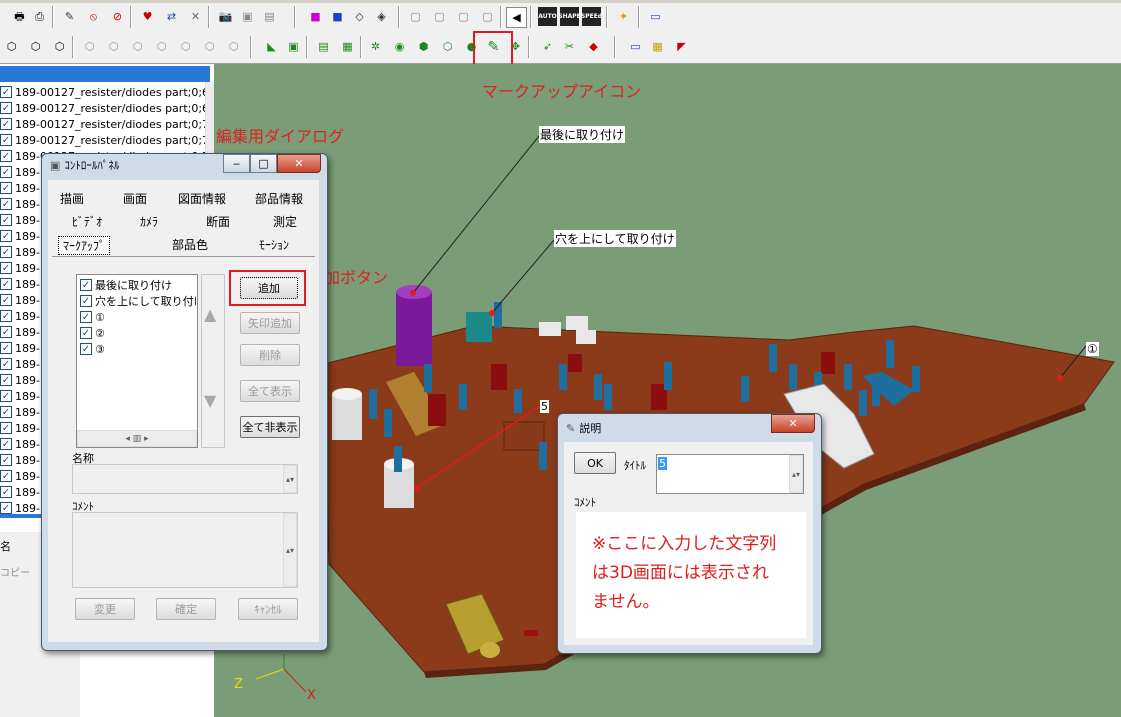  I want to click on wire-cube-icon: ◇, so click(359, 16).